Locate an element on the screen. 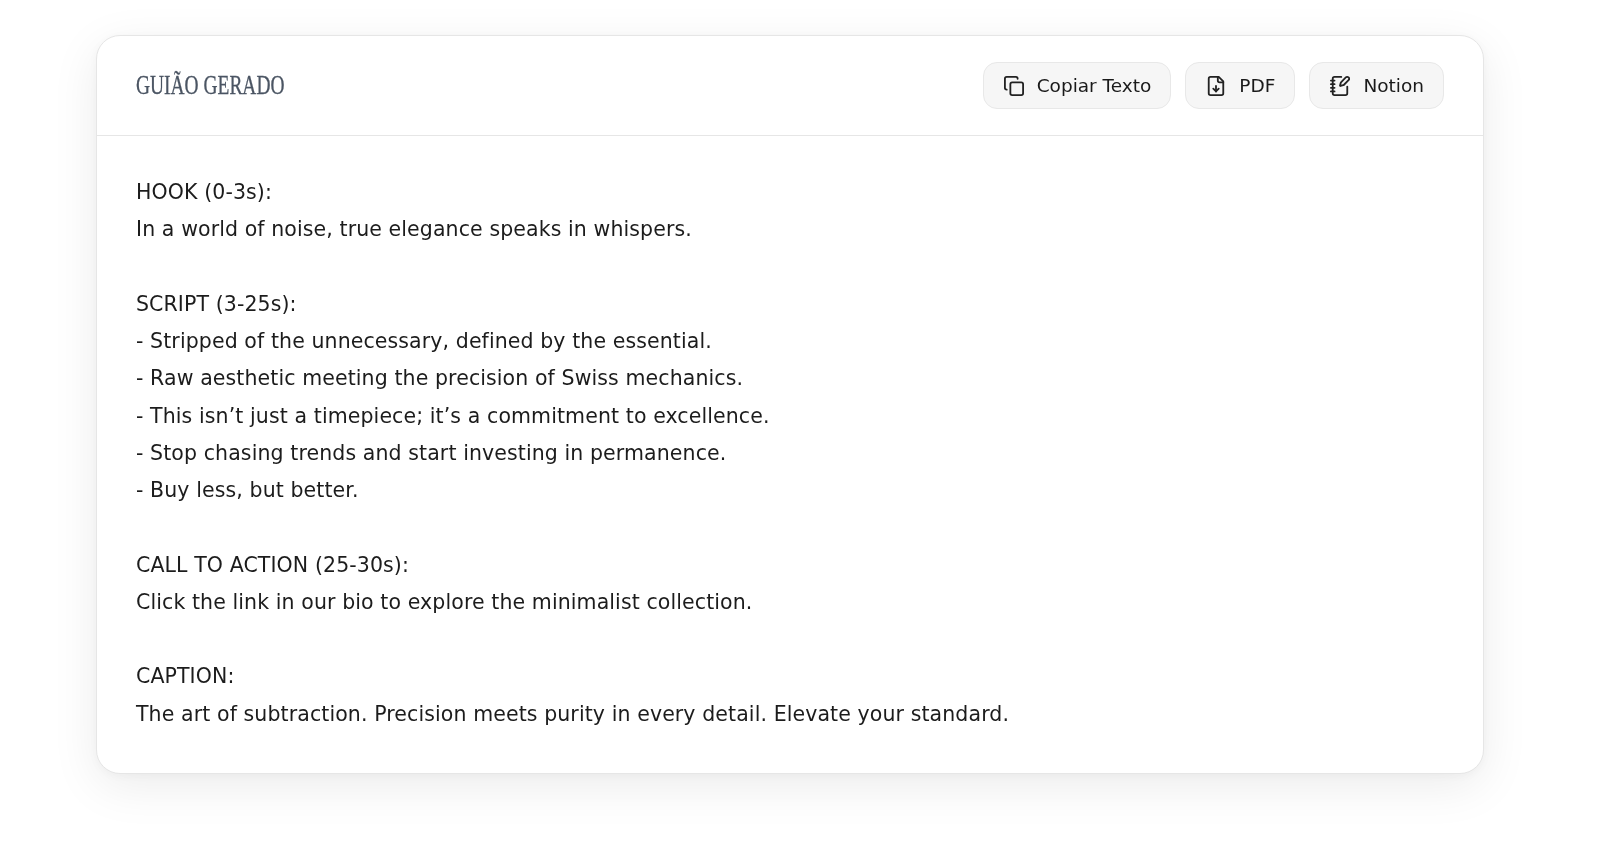  script-line: - Buy less, but better. is located at coordinates (247, 490).